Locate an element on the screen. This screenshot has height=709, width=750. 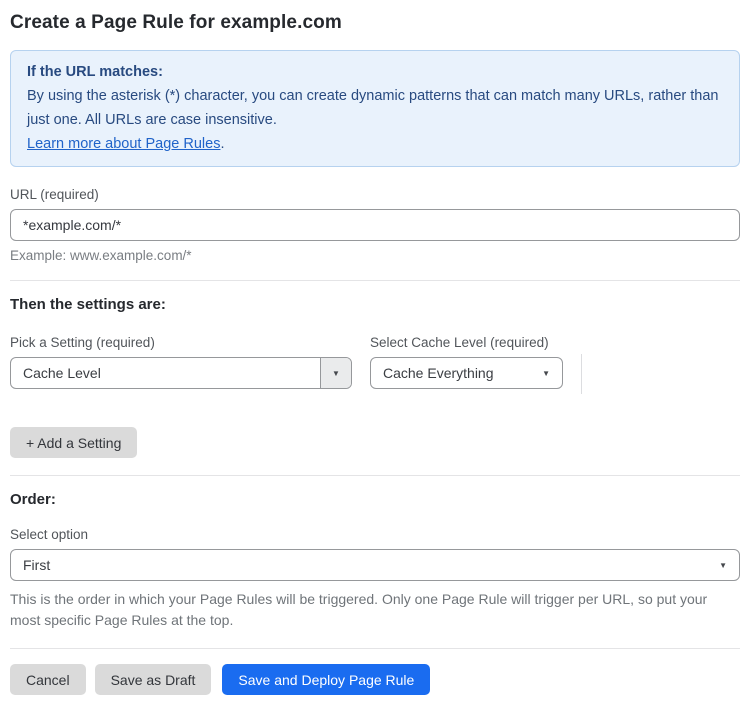
pick-setting-selected-value: Cache Level is located at coordinates (62, 373).